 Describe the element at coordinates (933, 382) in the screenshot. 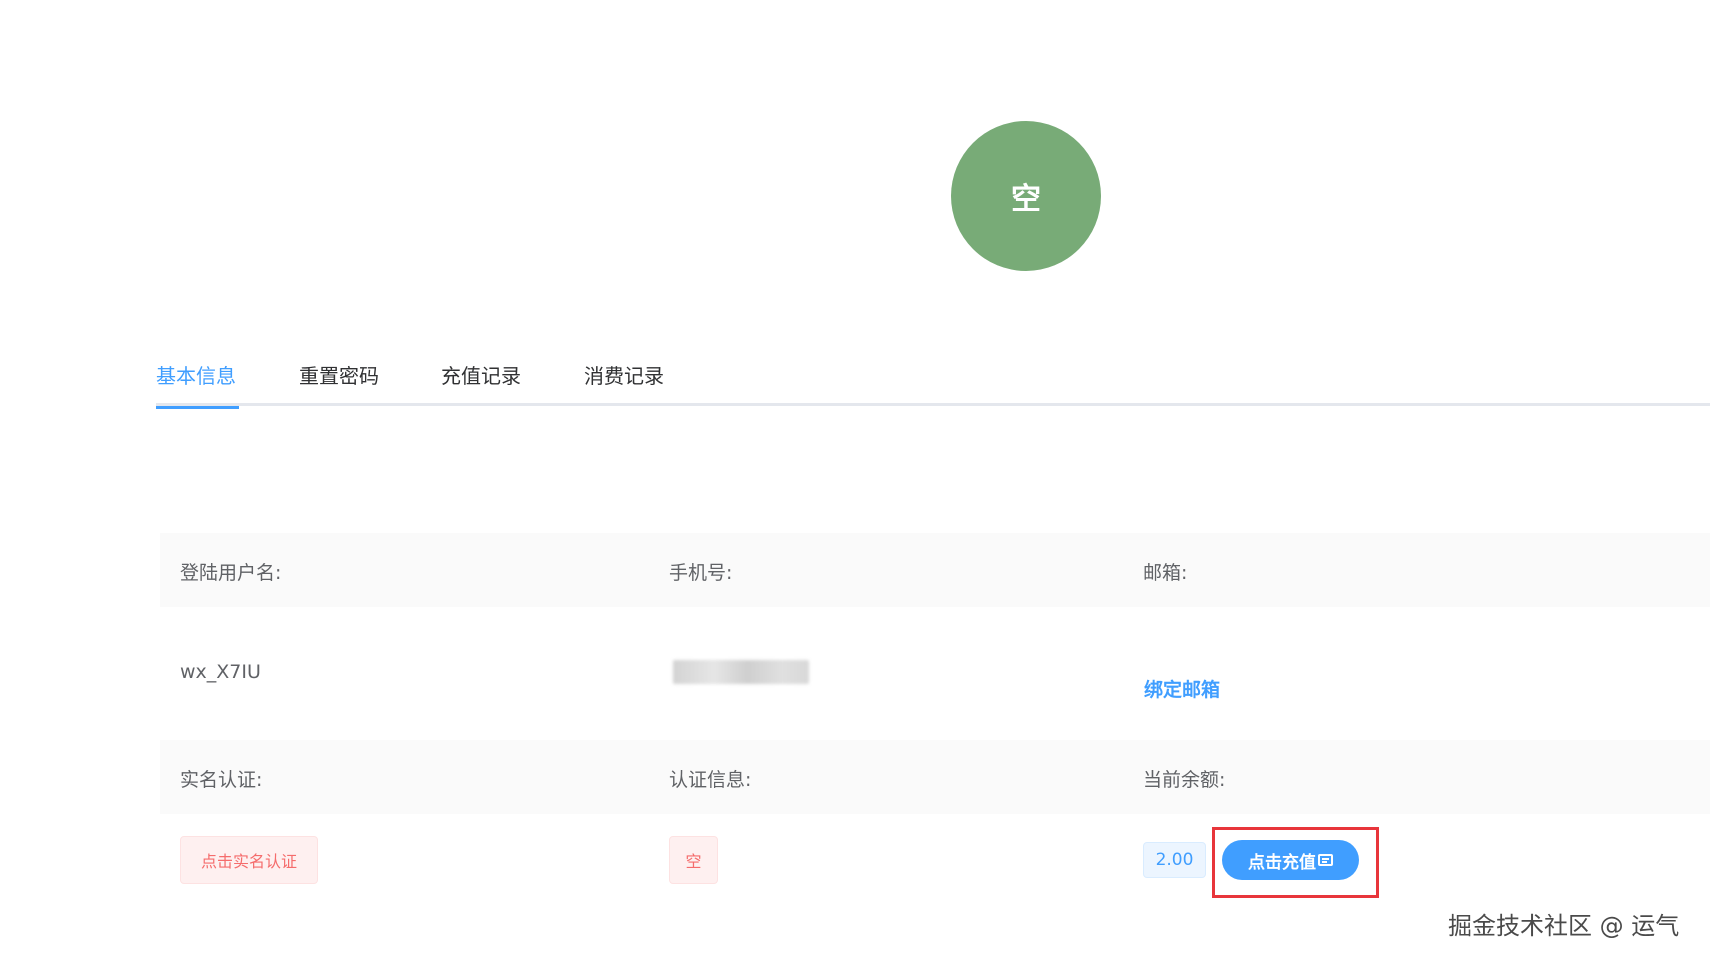

I see `tab-bar: 基本信息 重置密码 充值记录 消费记录` at that location.